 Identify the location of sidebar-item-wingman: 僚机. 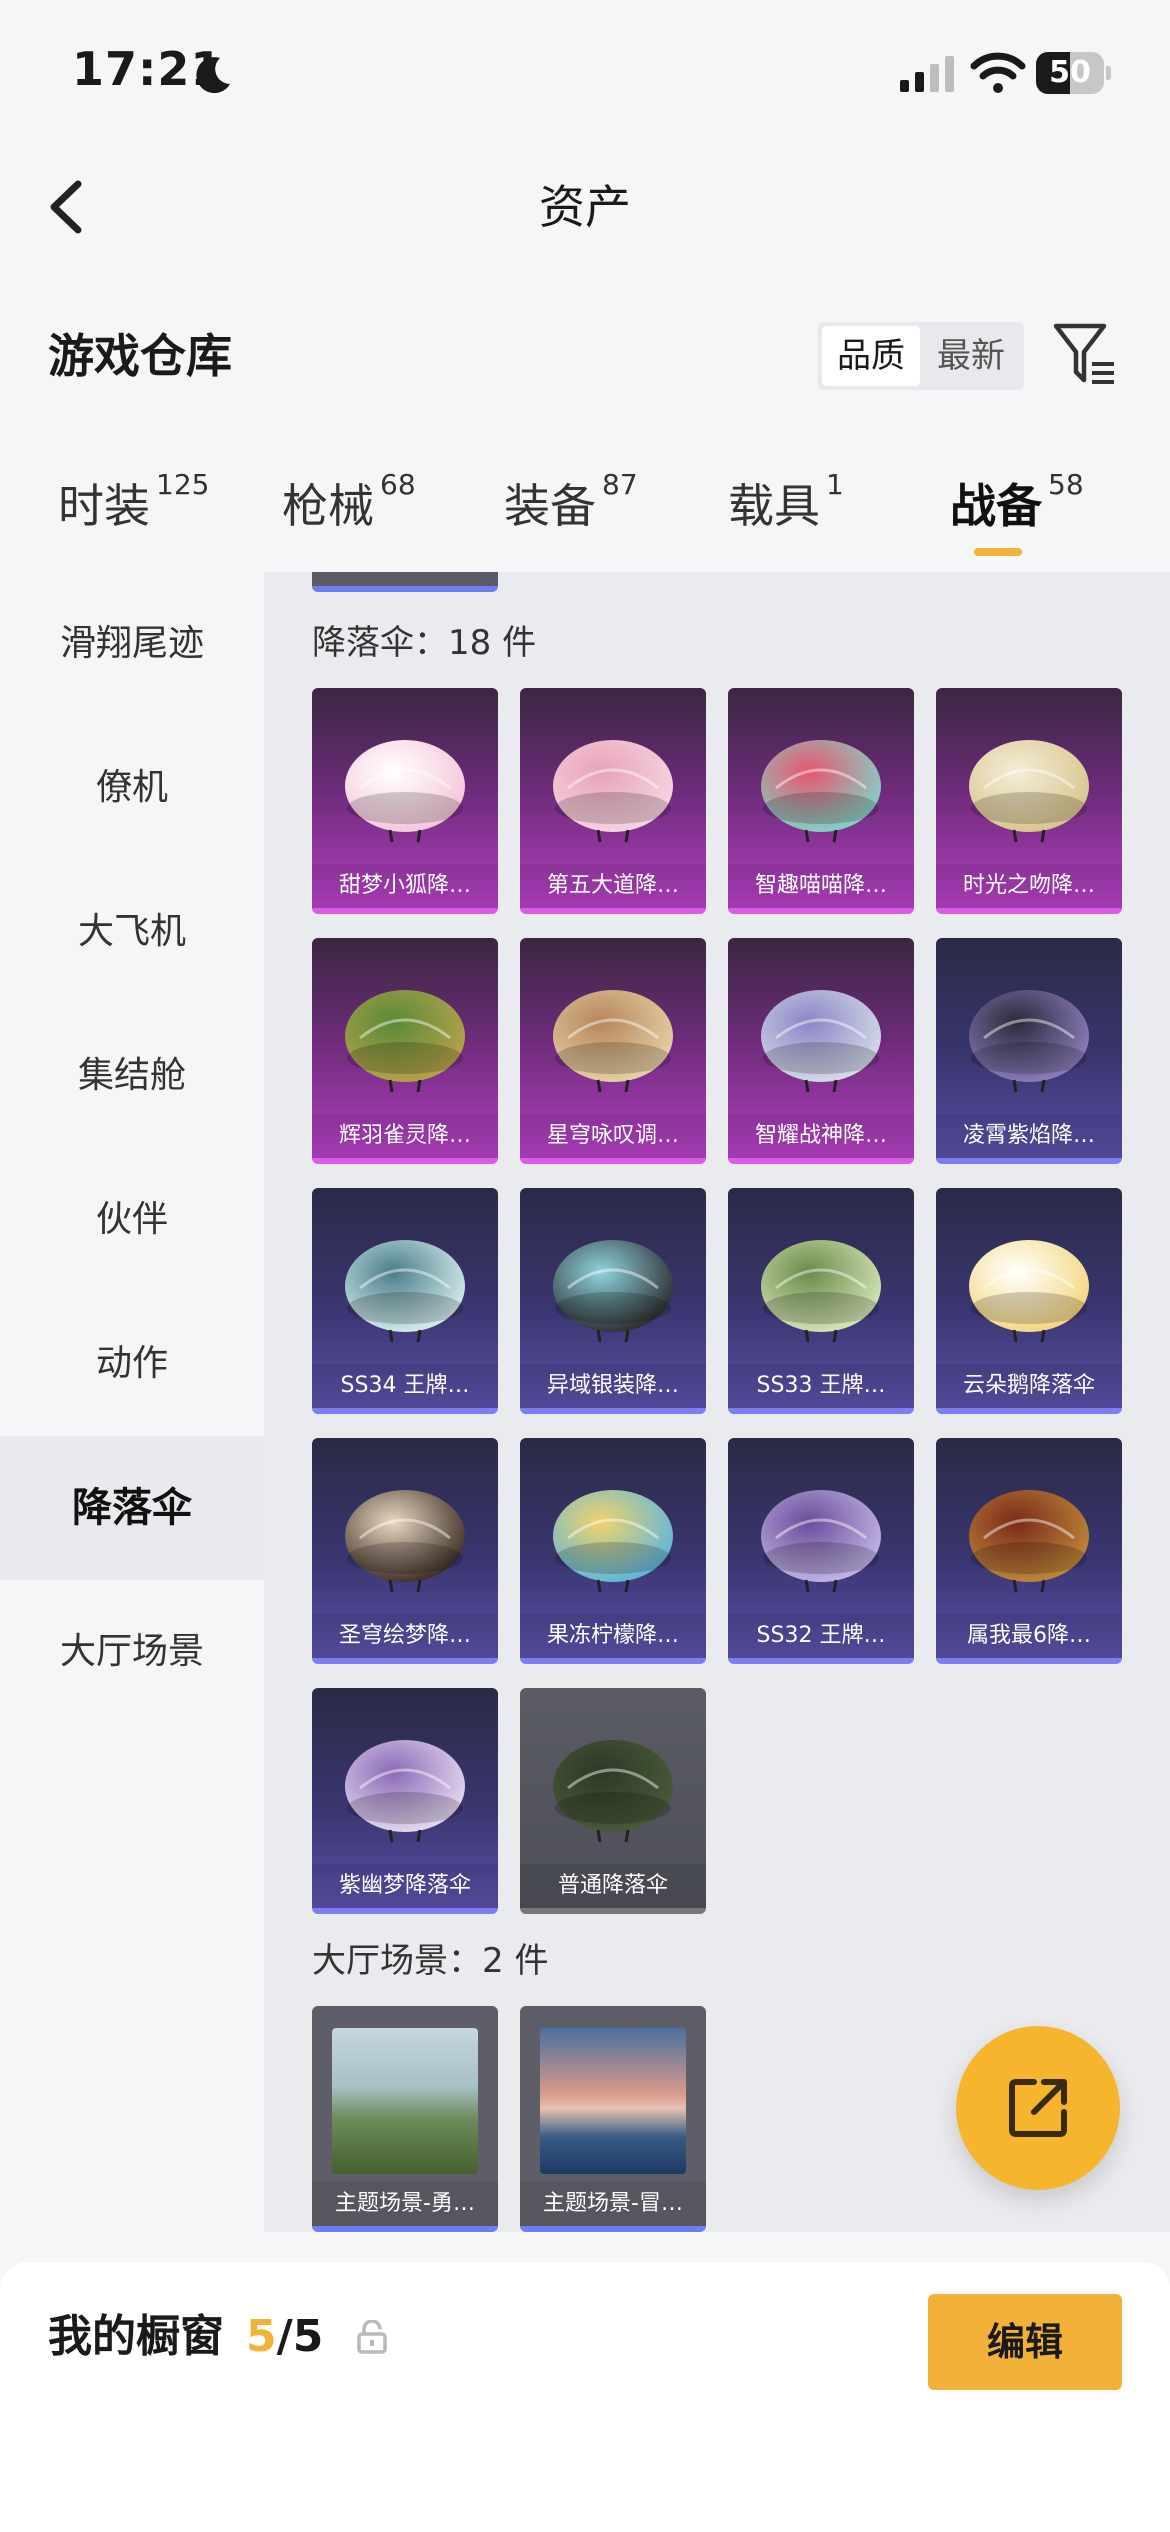
(132, 788).